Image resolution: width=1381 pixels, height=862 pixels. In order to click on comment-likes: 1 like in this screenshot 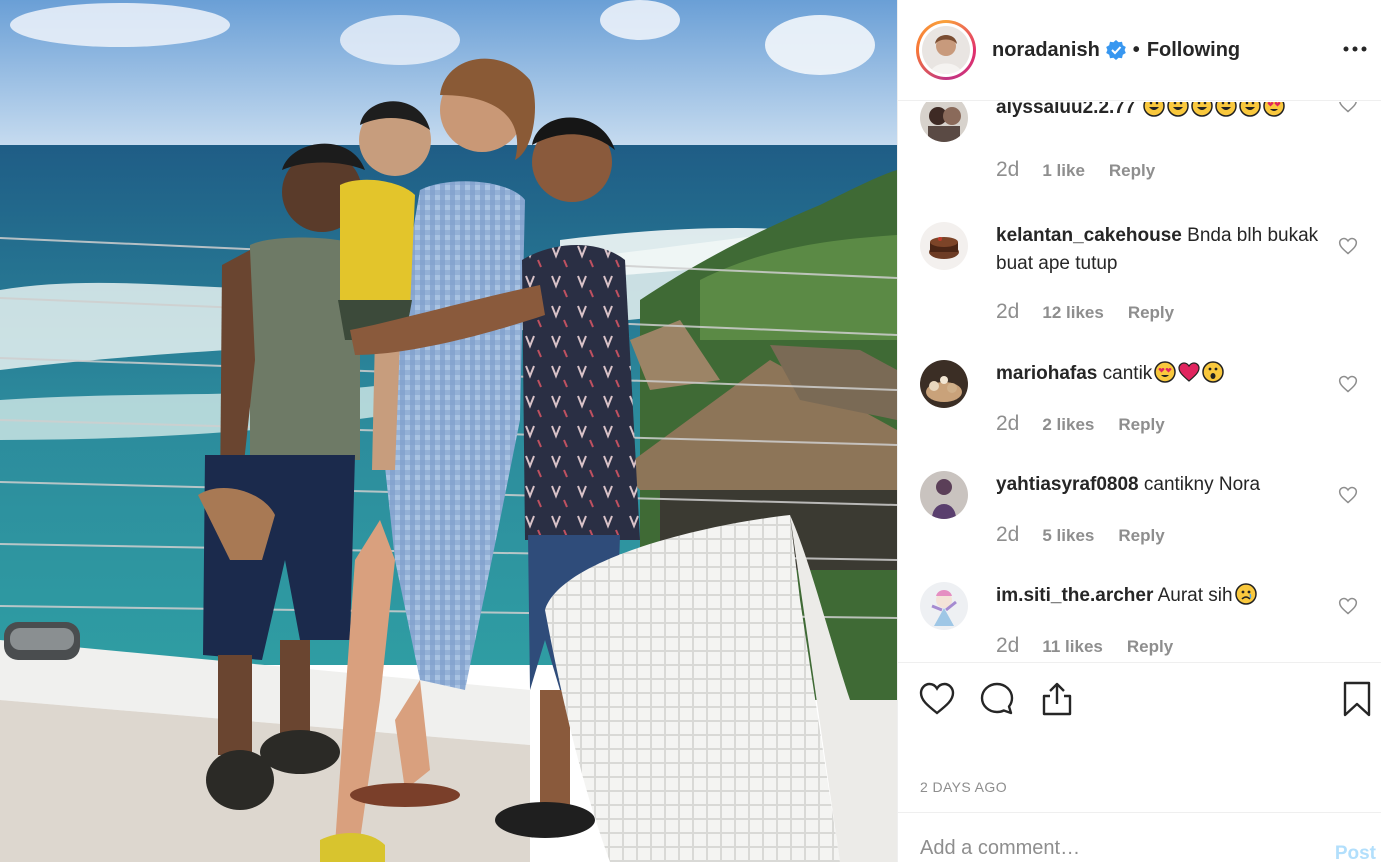, I will do `click(1063, 171)`.